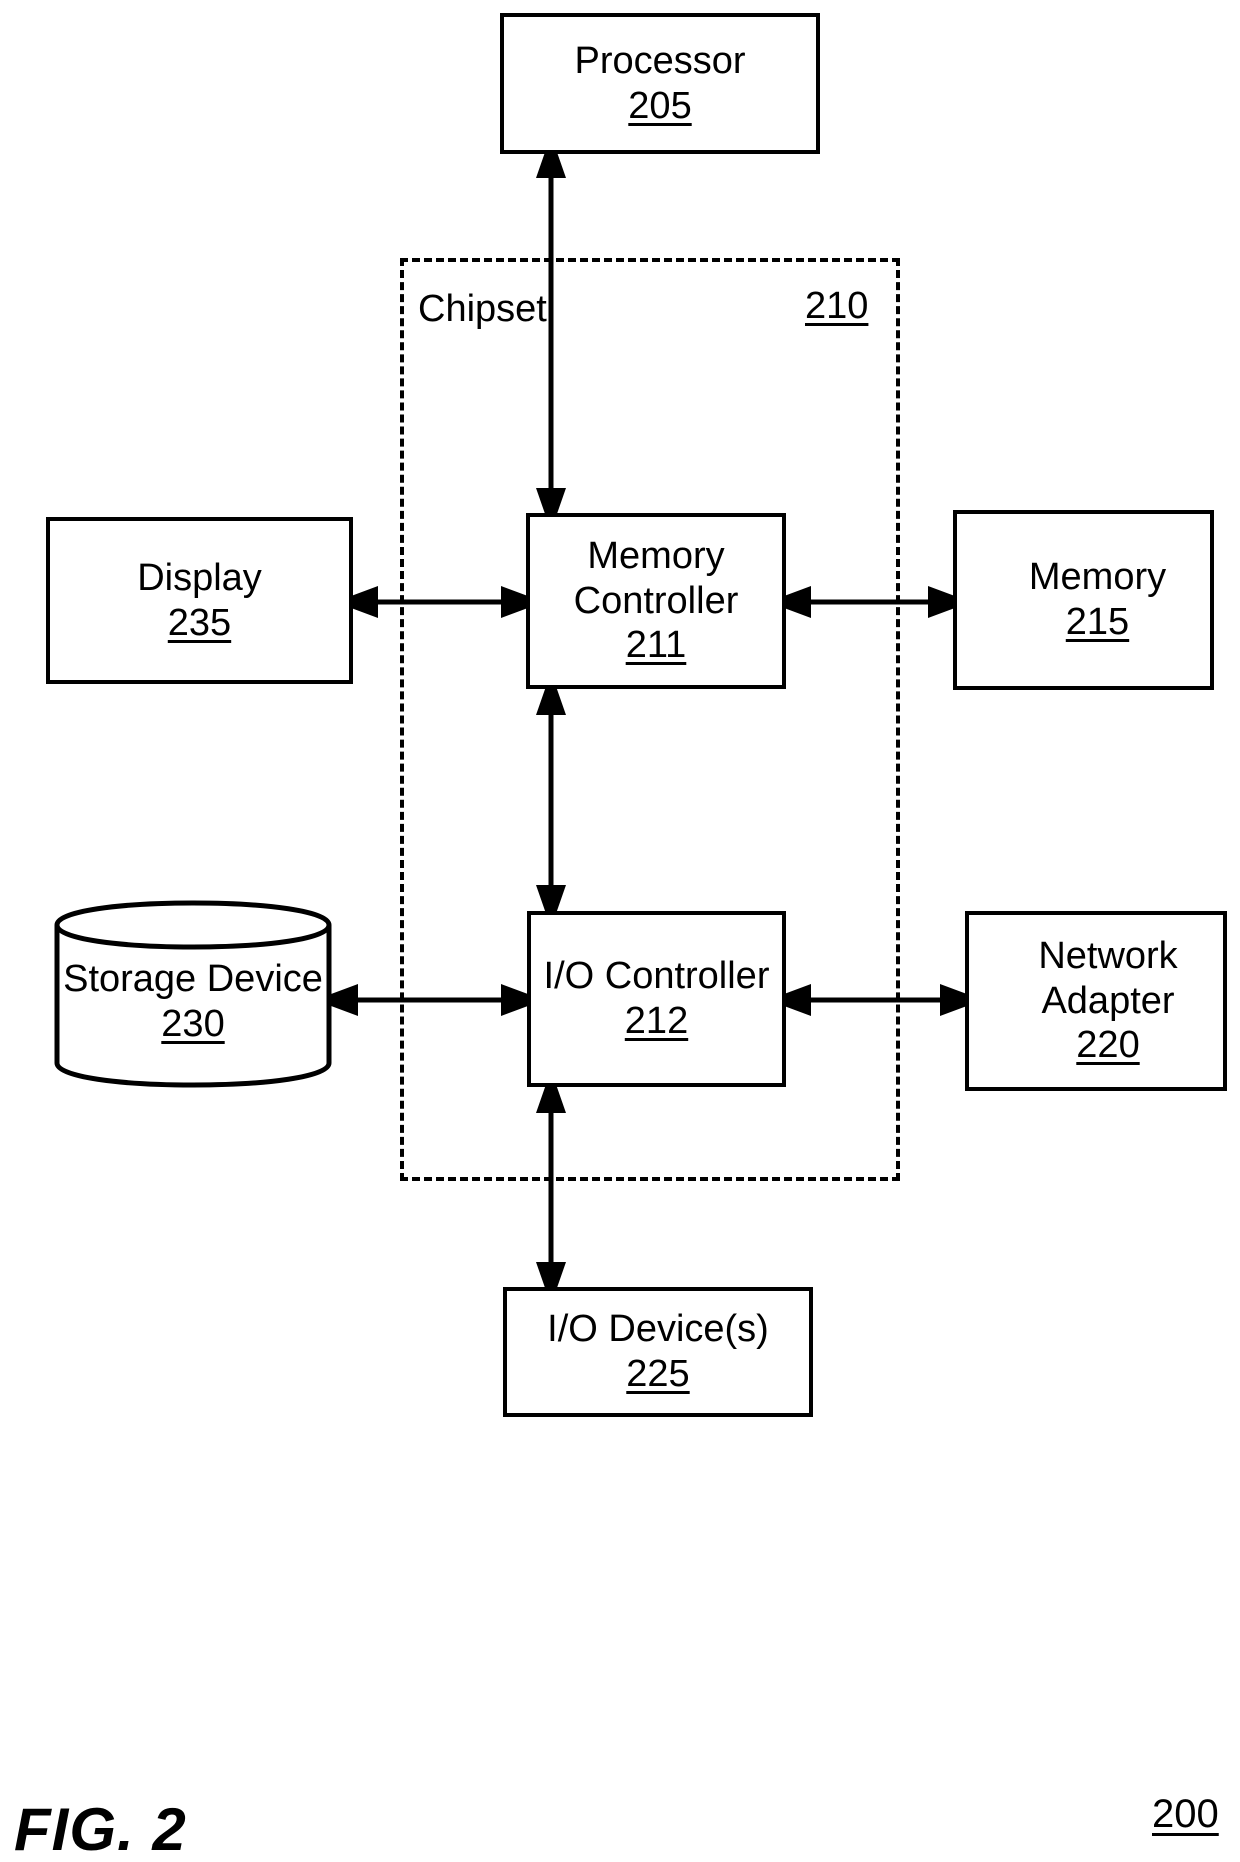  I want to click on storage-device-label-group: Storage Device 230, so click(193, 1002).